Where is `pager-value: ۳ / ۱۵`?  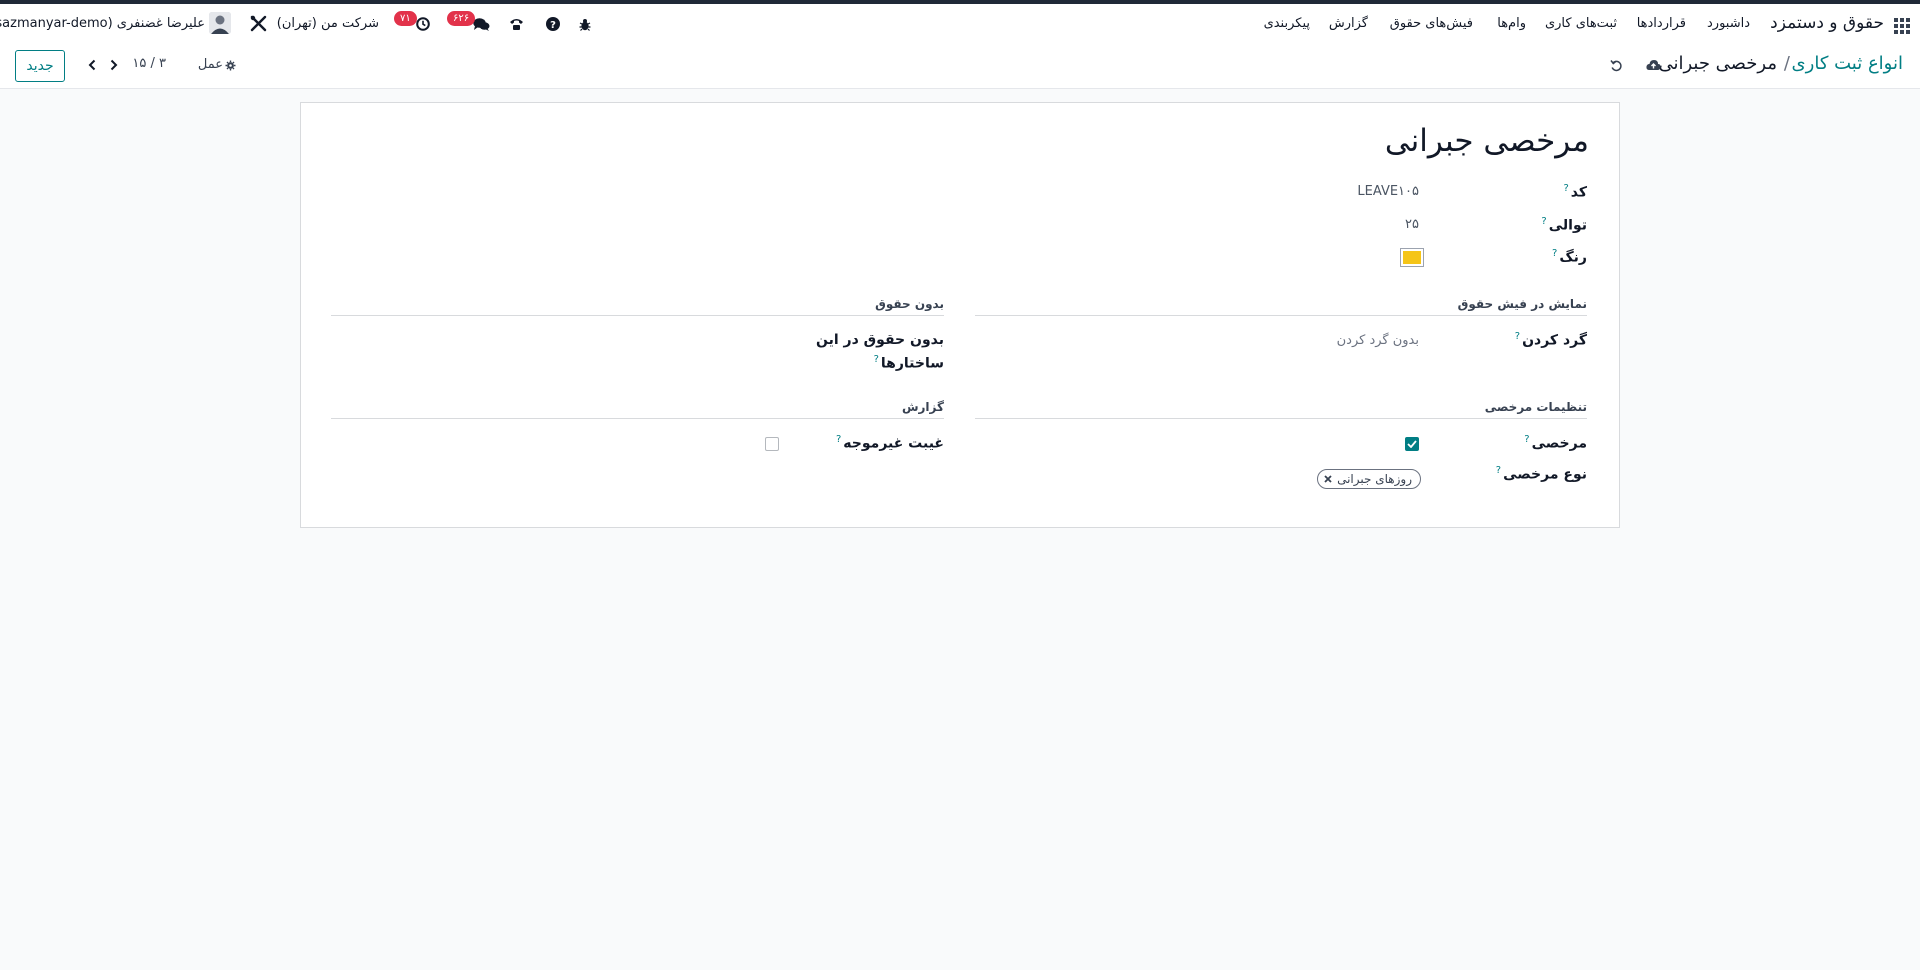
pager-value: ۳ / ۱۵ is located at coordinates (149, 63).